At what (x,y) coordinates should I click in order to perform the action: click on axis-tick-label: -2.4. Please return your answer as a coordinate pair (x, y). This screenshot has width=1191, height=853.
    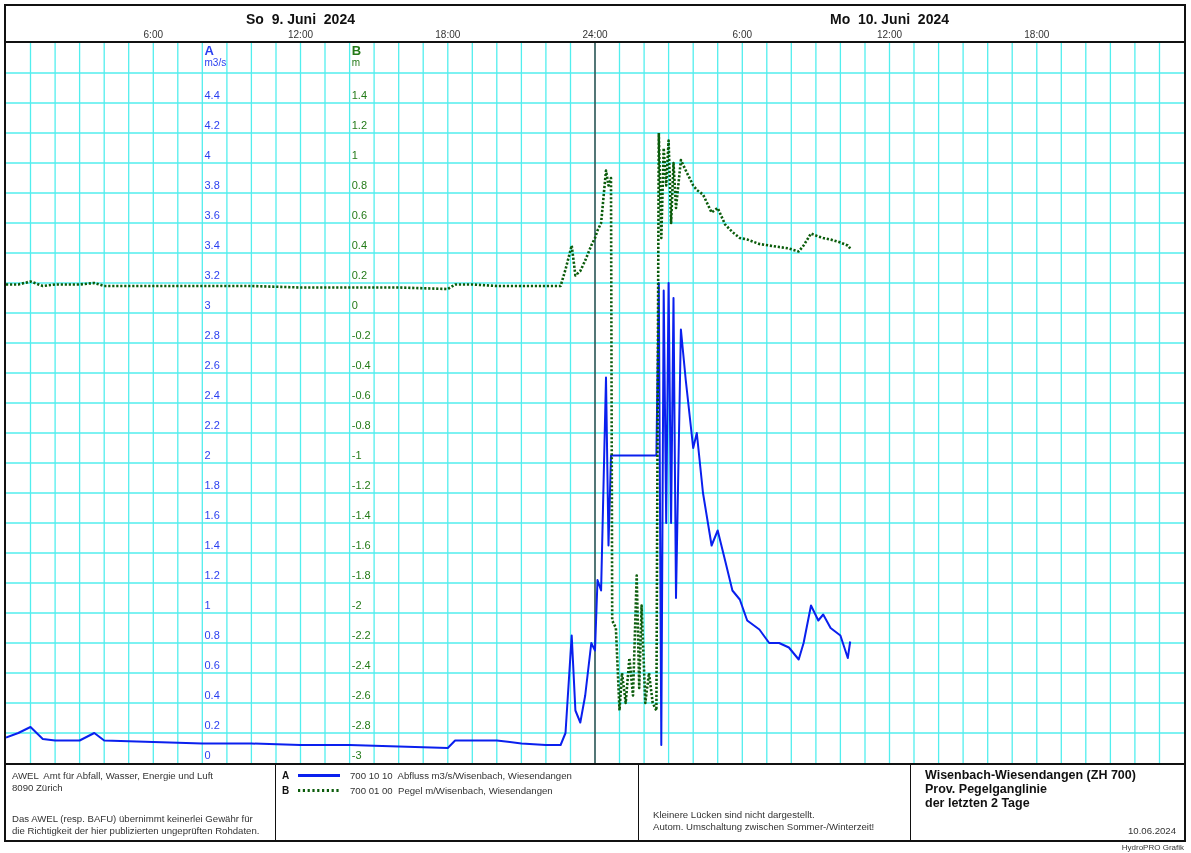
    Looking at the image, I should click on (361, 665).